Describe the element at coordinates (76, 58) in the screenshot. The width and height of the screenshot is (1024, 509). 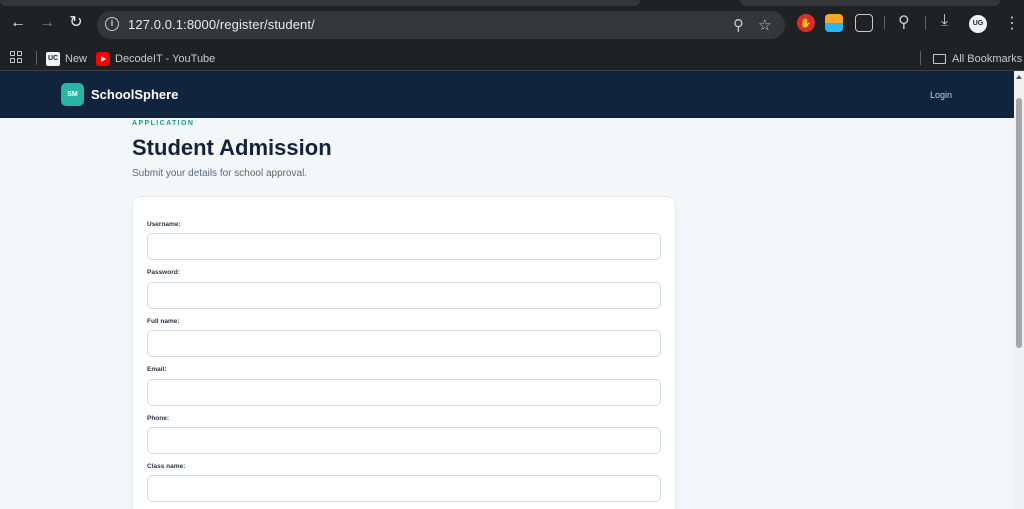
I see `bookmark-label: New` at that location.